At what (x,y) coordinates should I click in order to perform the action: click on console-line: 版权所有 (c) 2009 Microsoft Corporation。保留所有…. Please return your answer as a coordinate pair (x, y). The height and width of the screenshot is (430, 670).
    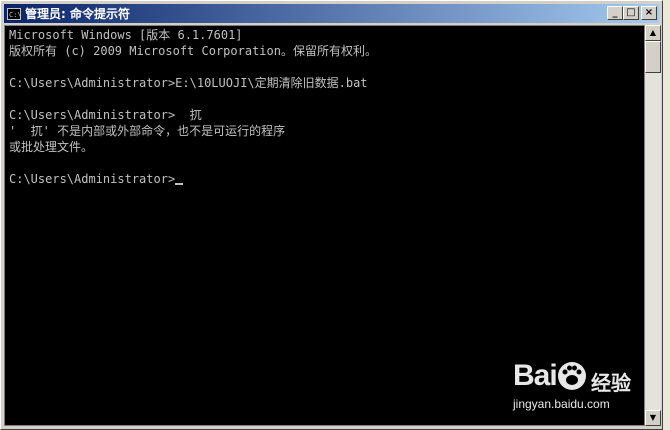
    Looking at the image, I should click on (193, 51).